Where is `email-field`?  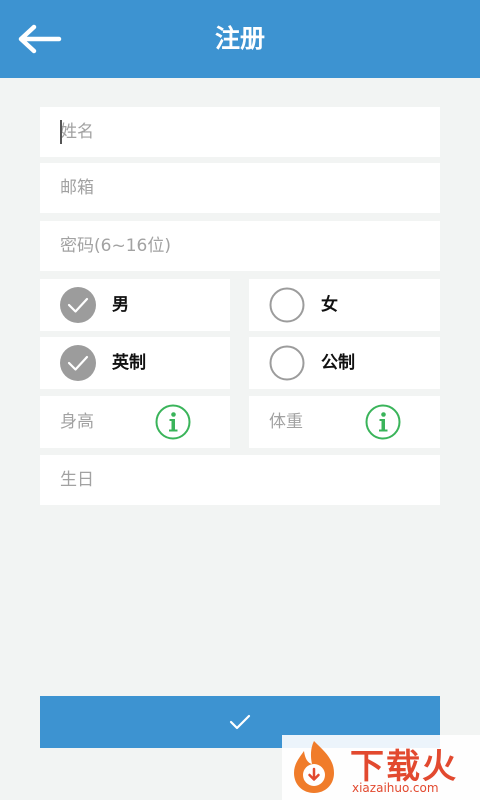
email-field is located at coordinates (240, 188).